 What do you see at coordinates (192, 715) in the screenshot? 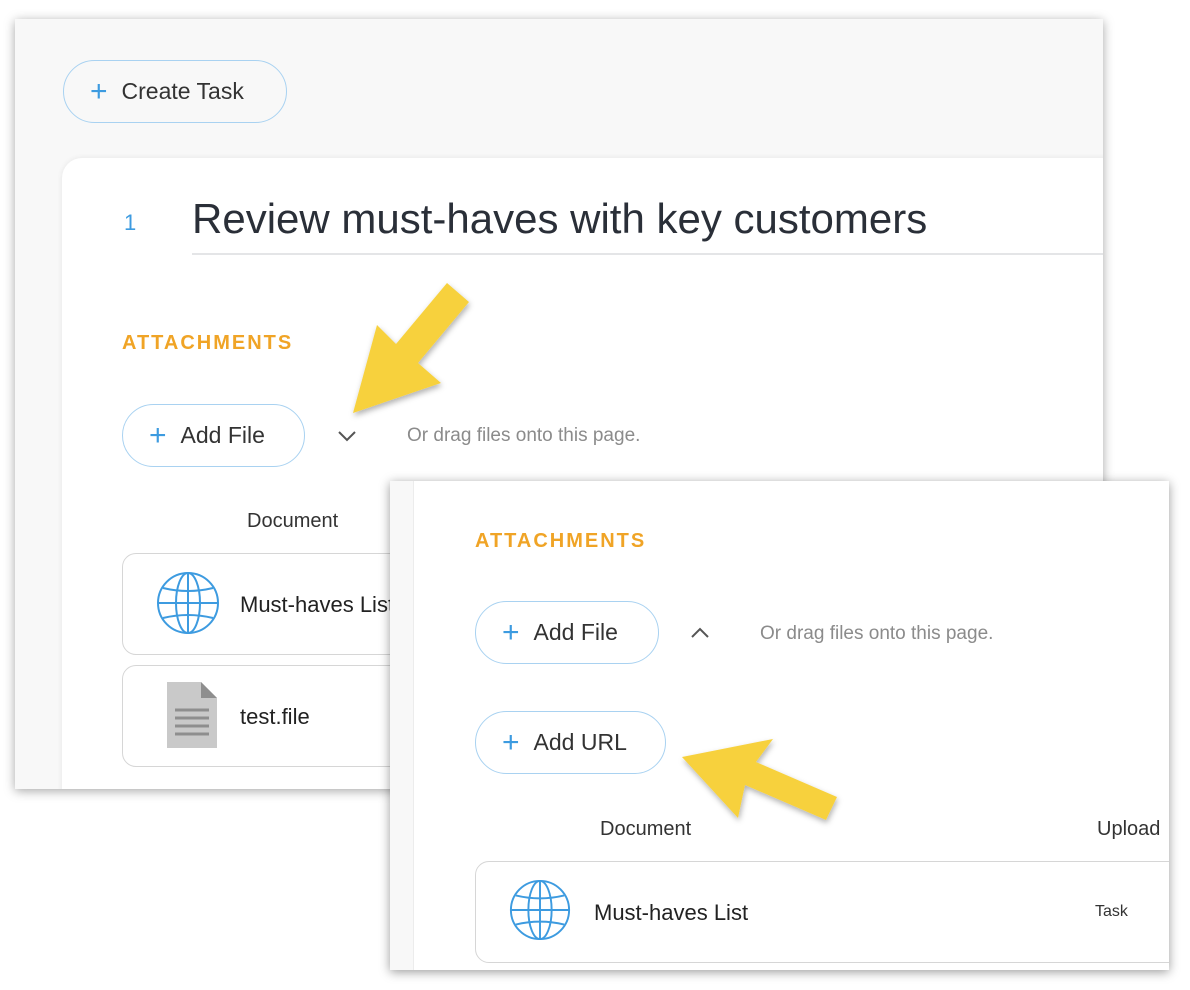
I see `document-icon` at bounding box center [192, 715].